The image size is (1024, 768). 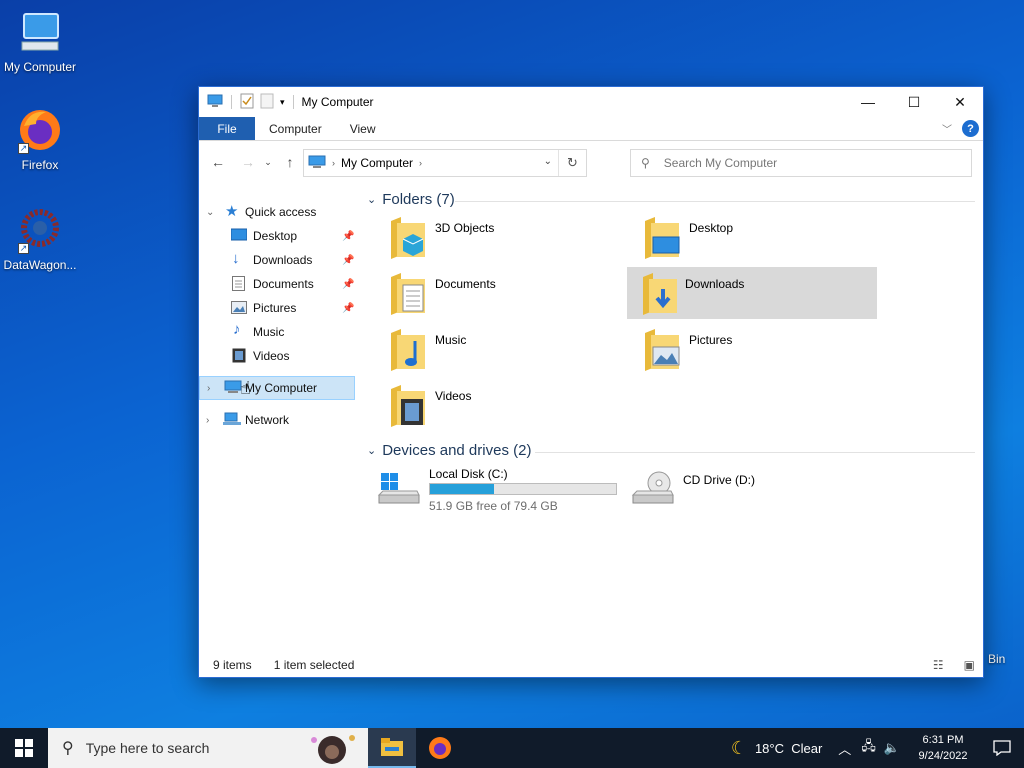 I want to click on drive-free-space: 51.9 GB free of 79.4 GB, so click(x=493, y=506).